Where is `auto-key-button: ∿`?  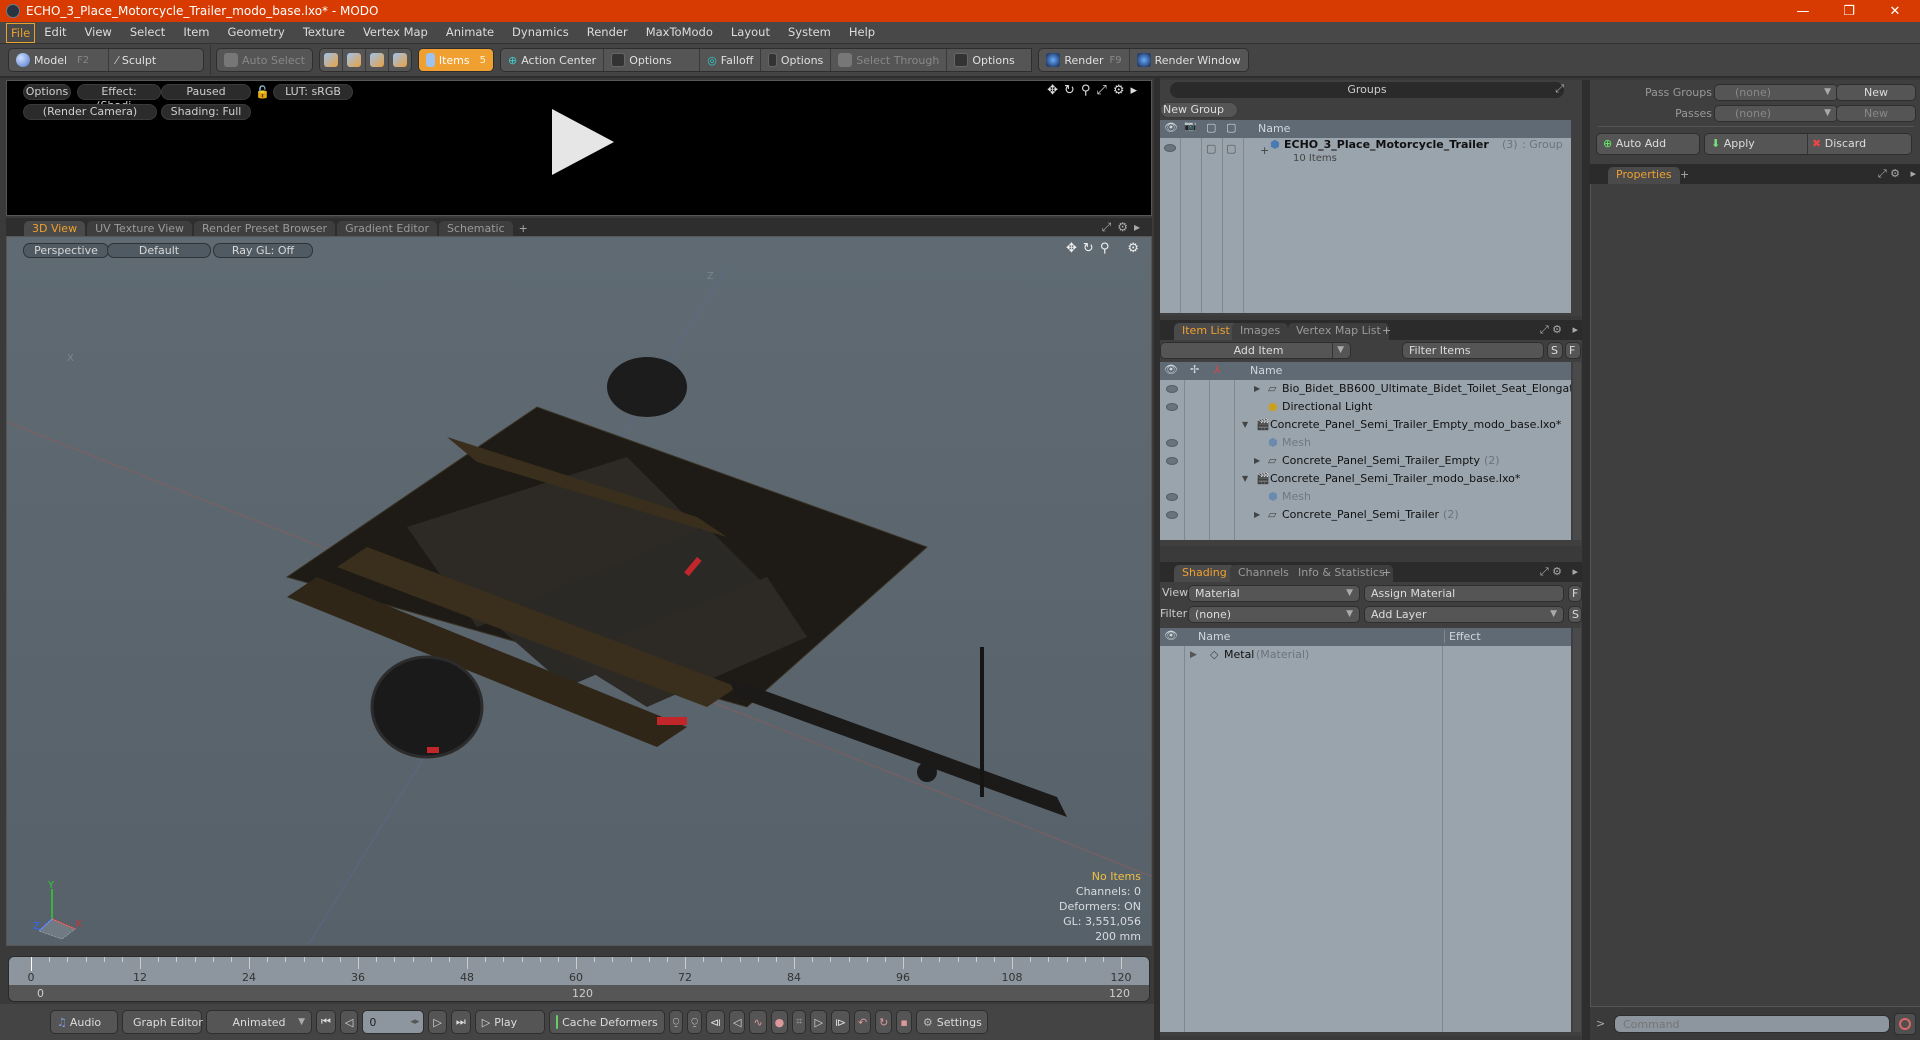 auto-key-button: ∿ is located at coordinates (758, 1022).